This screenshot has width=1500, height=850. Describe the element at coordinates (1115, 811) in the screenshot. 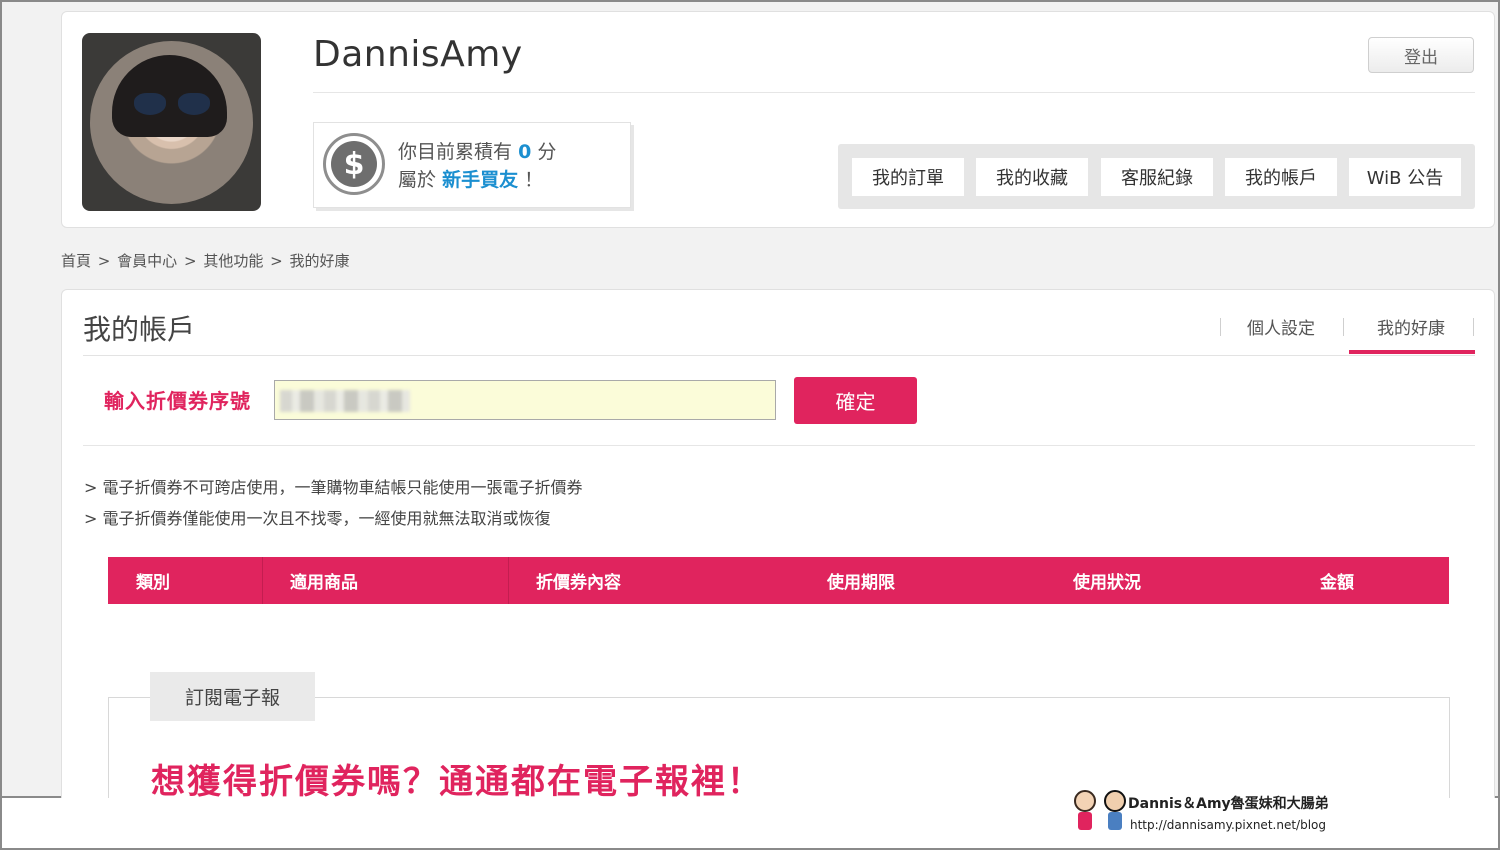

I see `watermark-boy-icon` at that location.